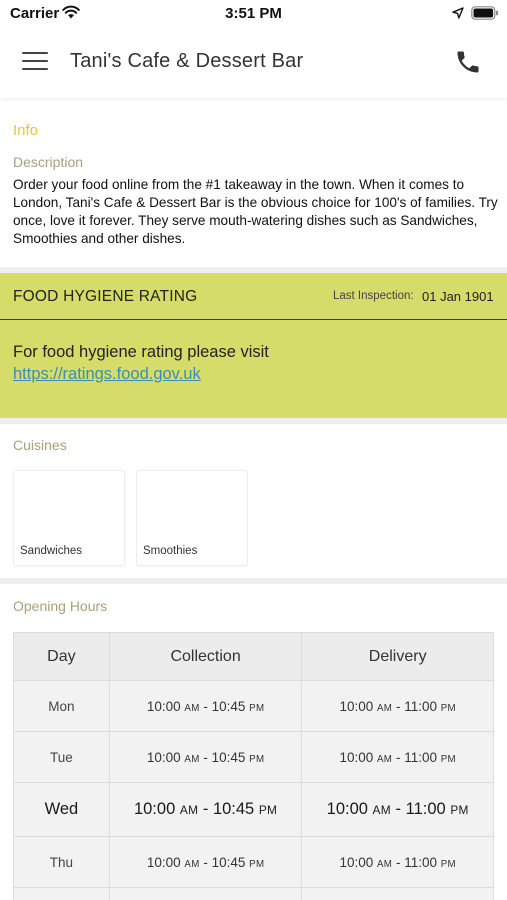  I want to click on hygiene-divider, so click(253, 319).